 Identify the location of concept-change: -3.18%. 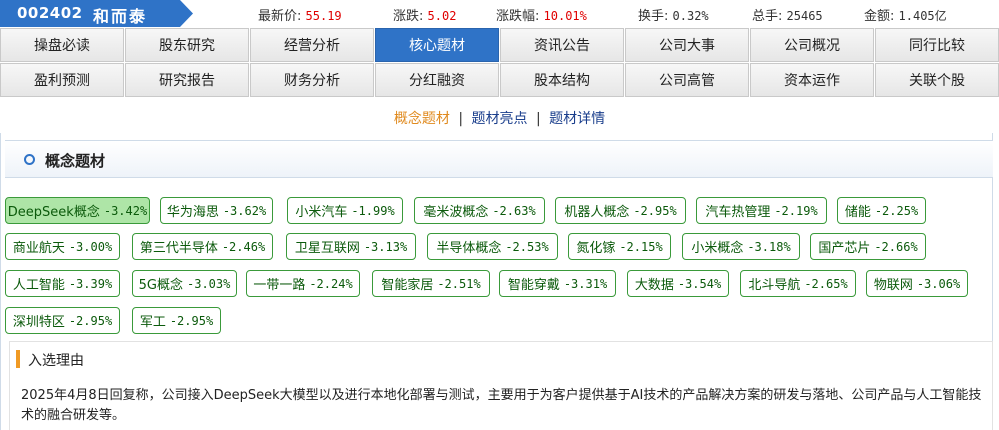
(769, 246).